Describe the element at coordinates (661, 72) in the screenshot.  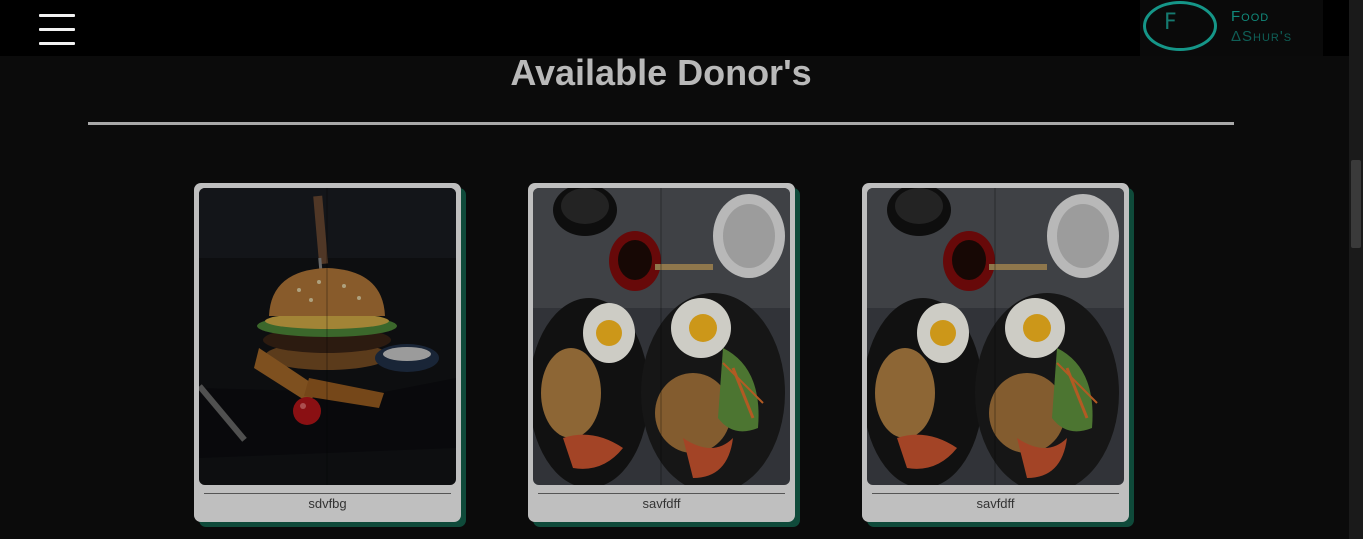
I see `page-title: Available Donor's` at that location.